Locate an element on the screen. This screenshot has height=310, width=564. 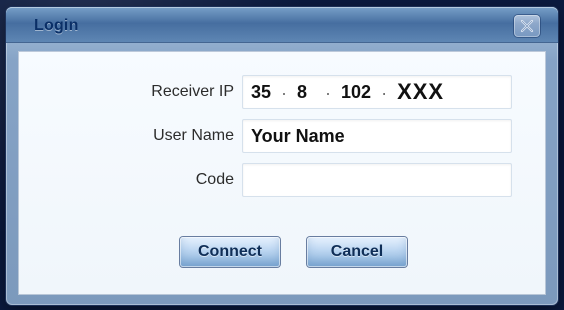
cancel-button: Cancel is located at coordinates (357, 252).